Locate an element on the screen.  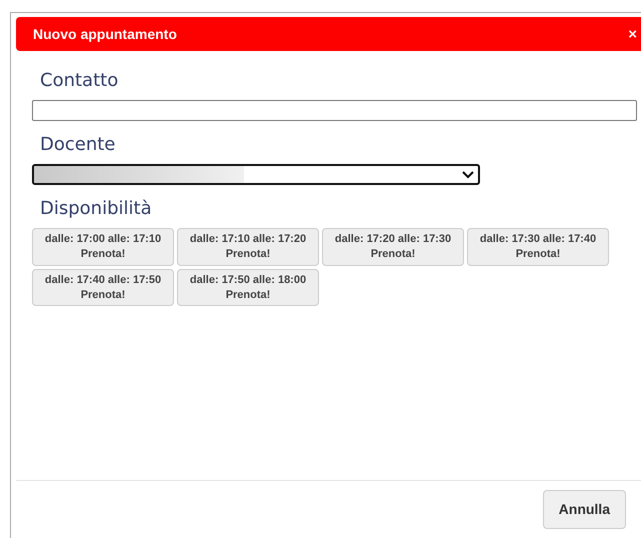
booking-button: dalle: 17:00 alle: 17:10 Prenota! is located at coordinates (103, 247).